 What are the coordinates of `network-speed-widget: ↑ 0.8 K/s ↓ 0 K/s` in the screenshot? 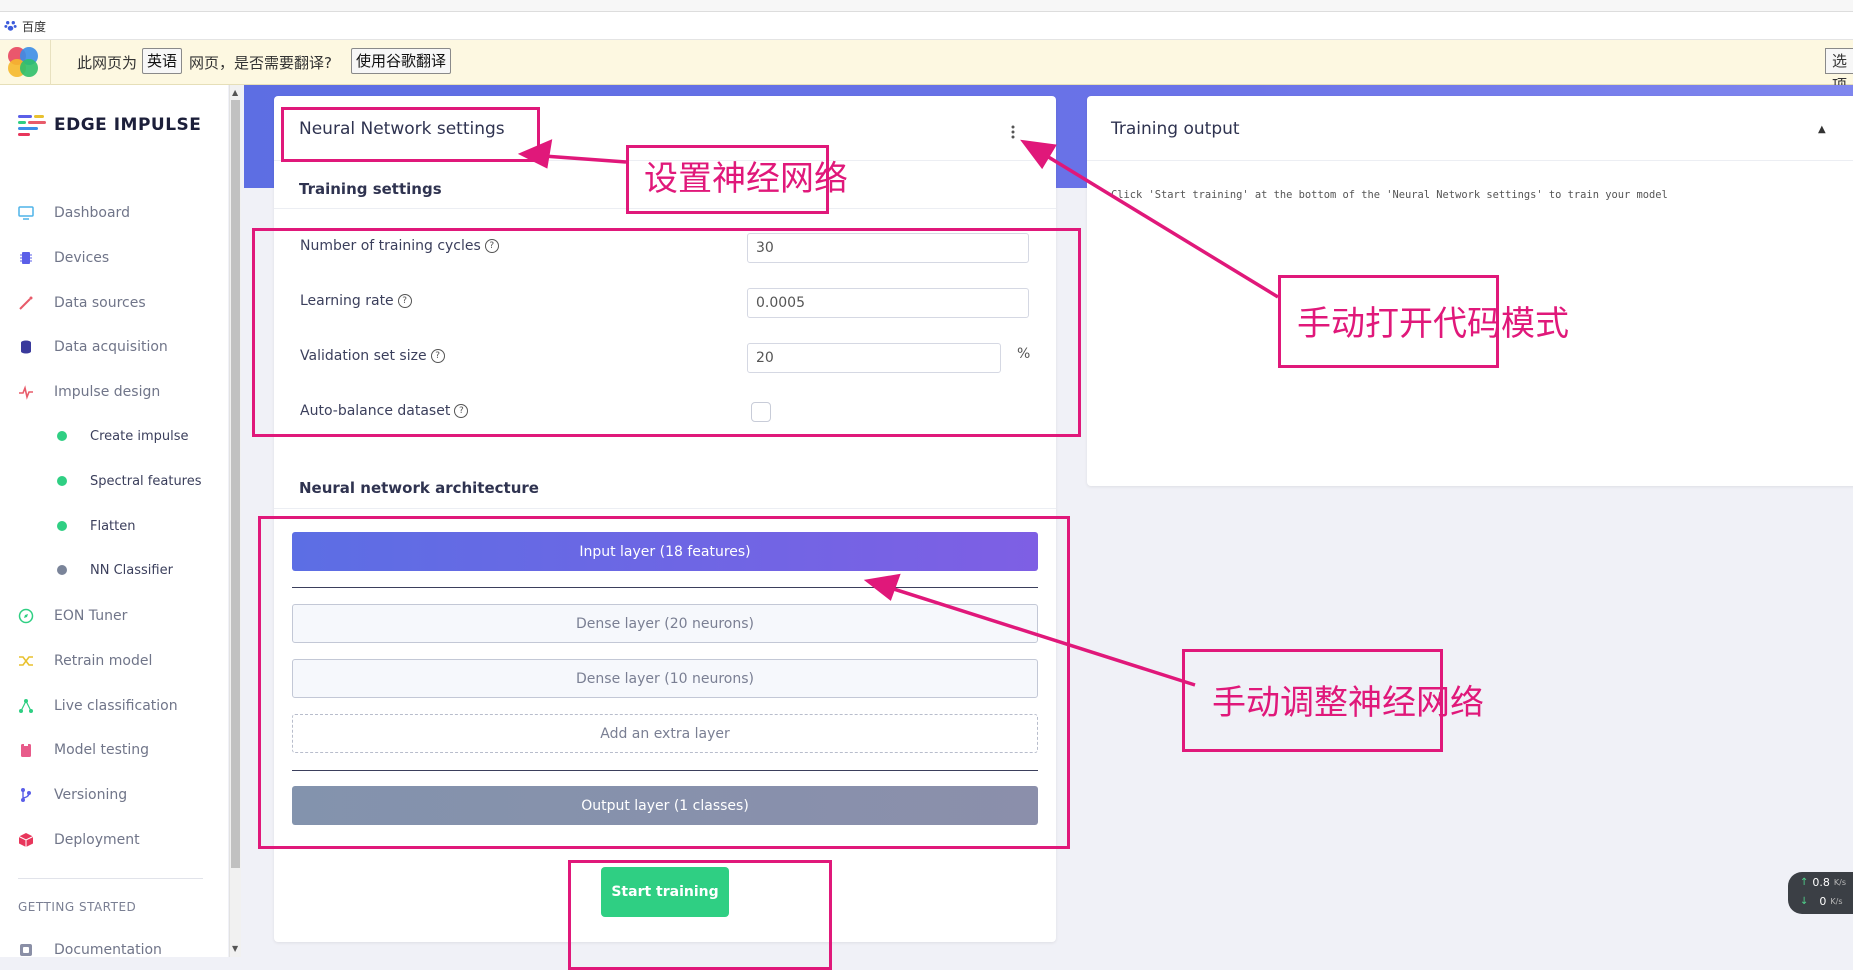 It's located at (1820, 893).